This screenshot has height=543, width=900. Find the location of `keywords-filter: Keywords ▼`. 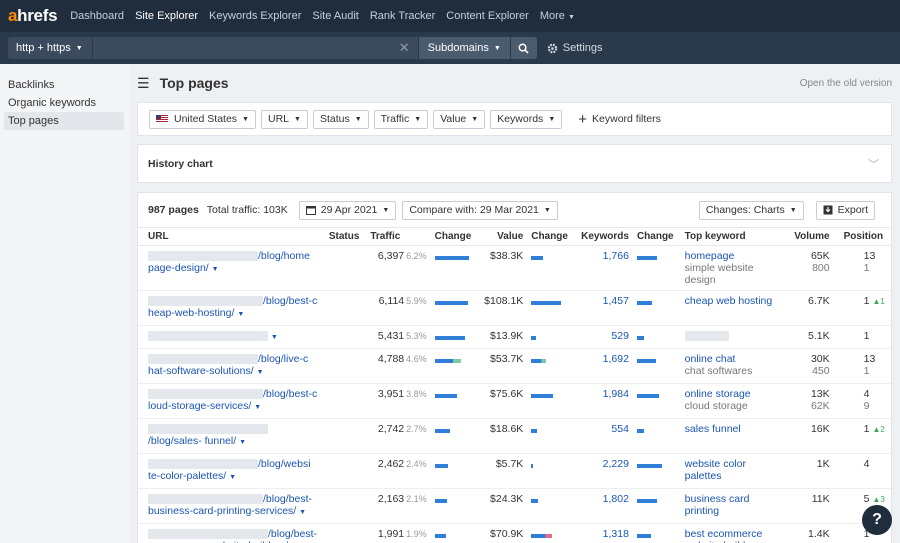

keywords-filter: Keywords ▼ is located at coordinates (526, 119).